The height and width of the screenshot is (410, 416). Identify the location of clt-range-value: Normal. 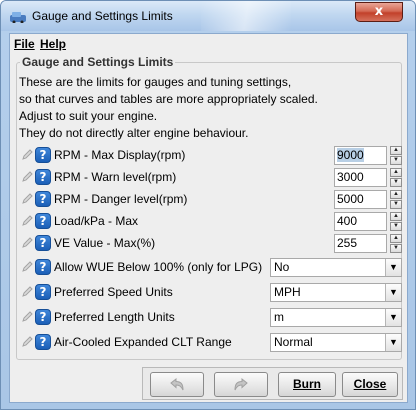
(293, 342).